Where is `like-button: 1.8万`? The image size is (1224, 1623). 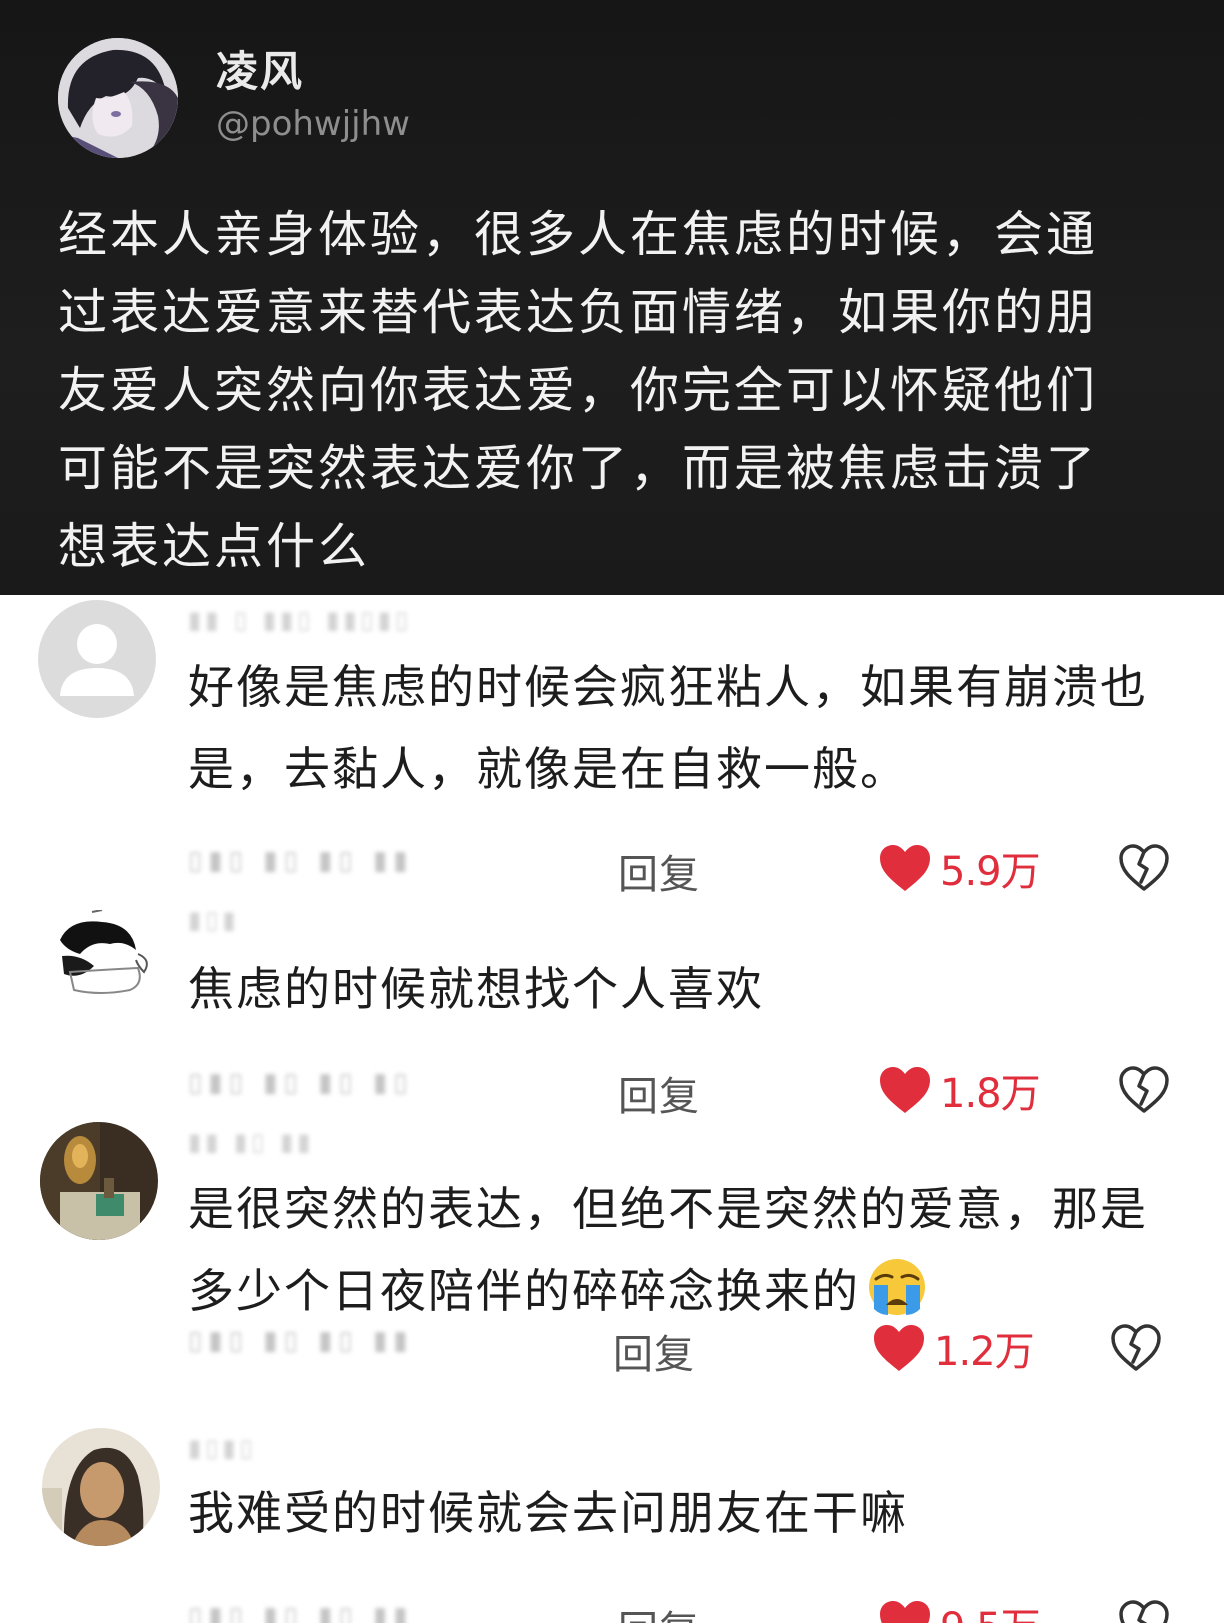
like-button: 1.8万 is located at coordinates (959, 1090).